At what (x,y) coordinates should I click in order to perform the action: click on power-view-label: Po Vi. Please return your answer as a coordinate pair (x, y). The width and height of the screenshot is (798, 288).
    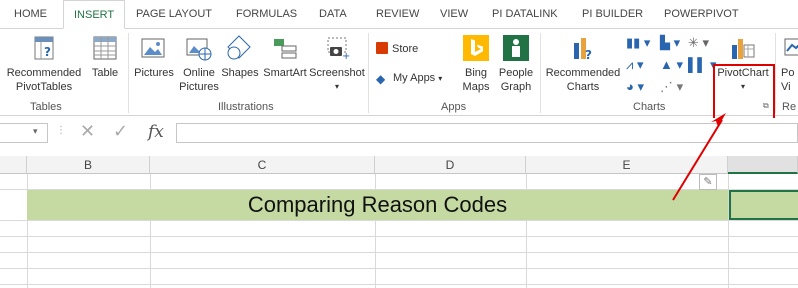
    Looking at the image, I should click on (788, 80).